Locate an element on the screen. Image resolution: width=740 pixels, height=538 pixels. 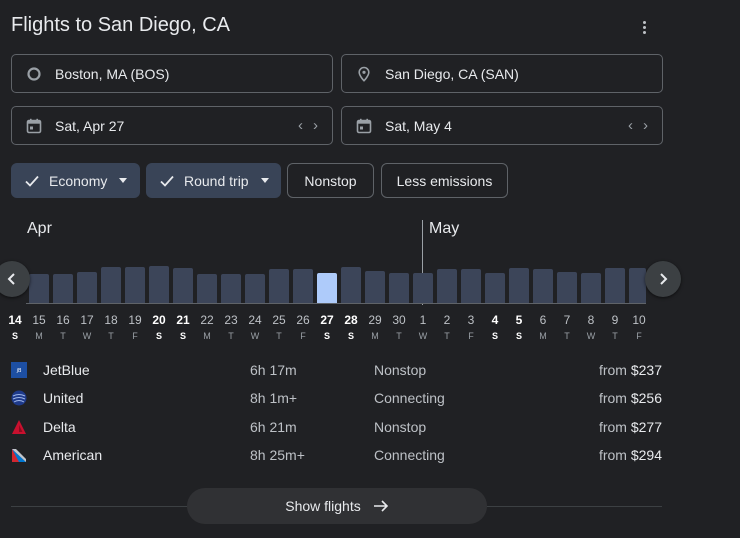
return-date-field: Sat, May 4 ‹ › is located at coordinates (502, 125).